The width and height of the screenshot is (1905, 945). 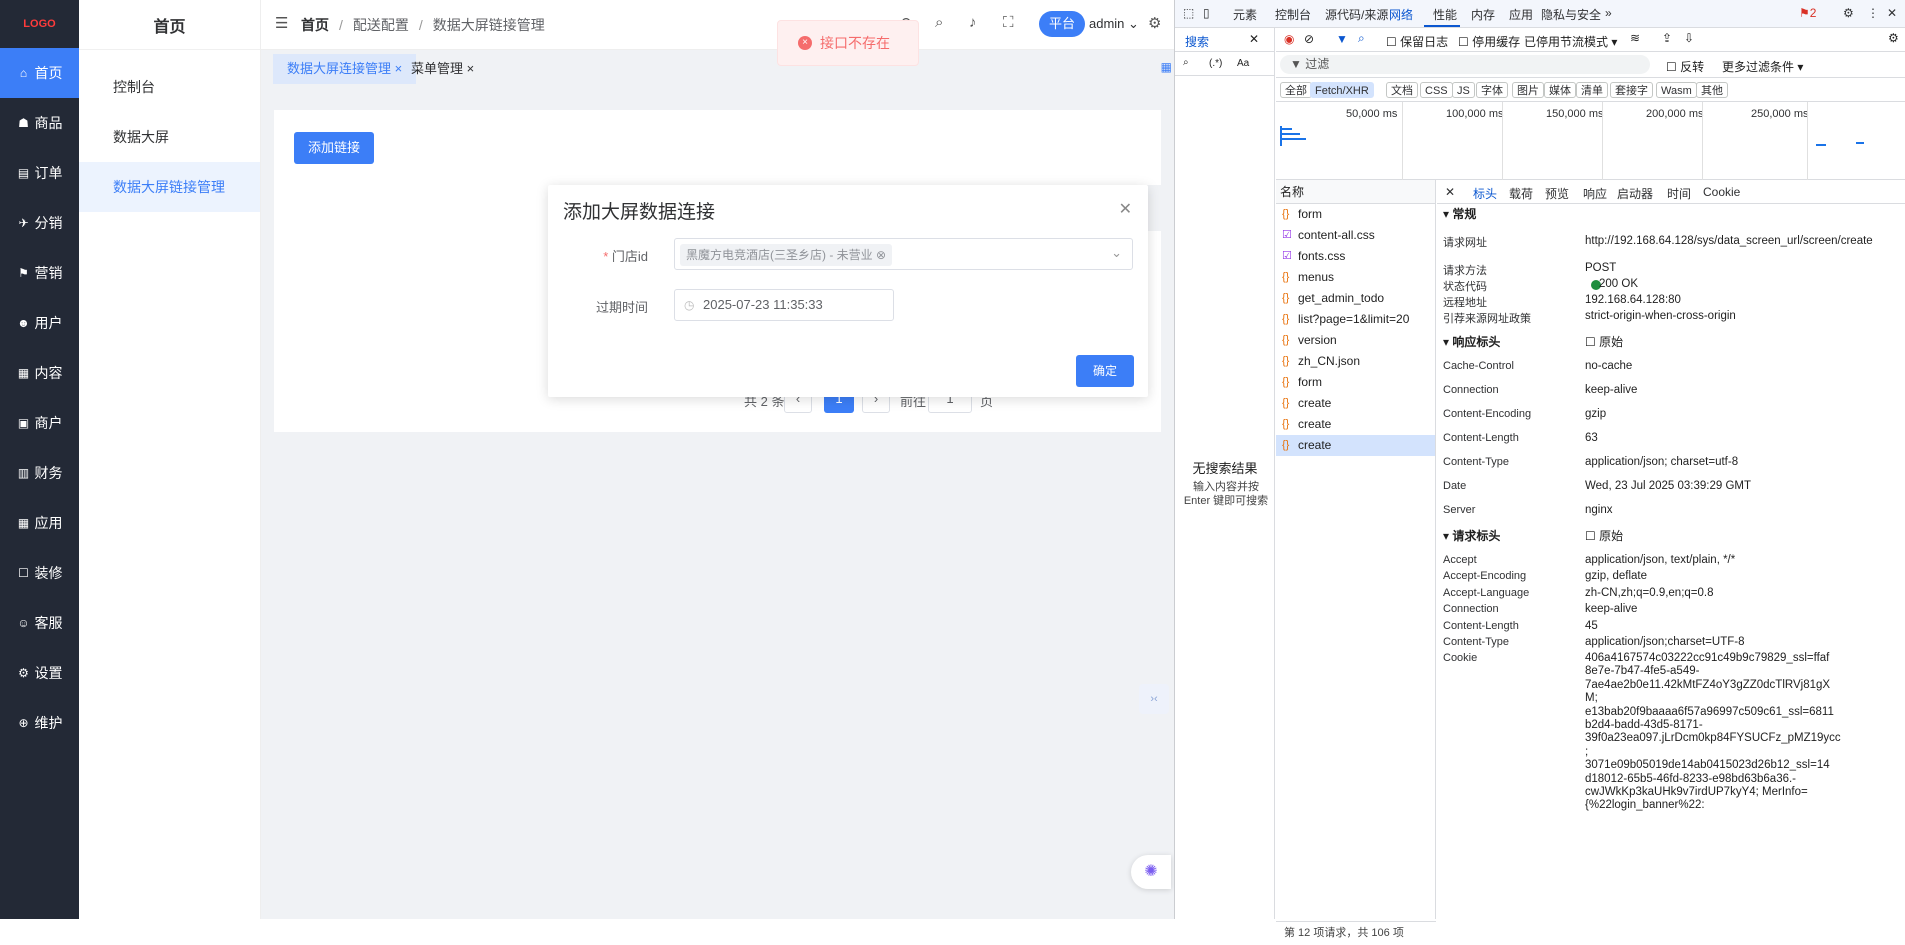 What do you see at coordinates (1521, 14) in the screenshot?
I see `devtools-tab: 应用` at bounding box center [1521, 14].